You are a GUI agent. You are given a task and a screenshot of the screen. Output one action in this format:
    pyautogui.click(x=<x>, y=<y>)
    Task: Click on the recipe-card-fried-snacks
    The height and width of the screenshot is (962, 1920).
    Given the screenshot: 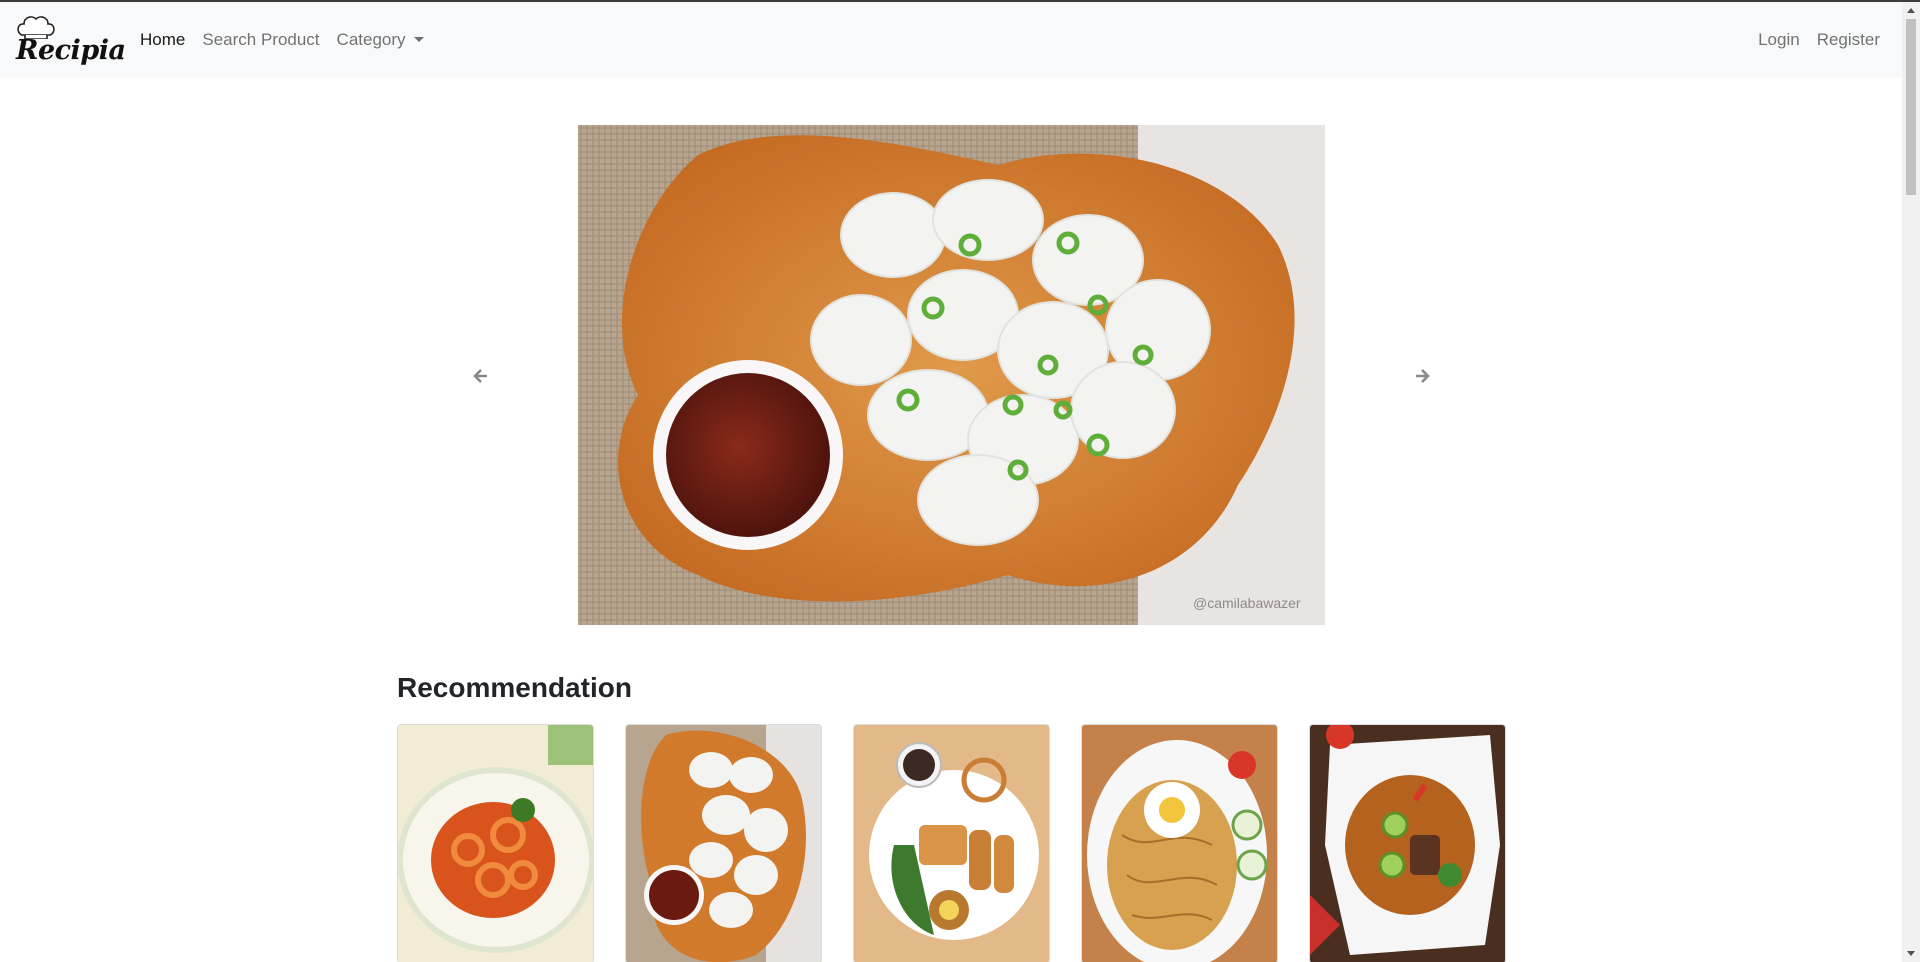 What is the action you would take?
    pyautogui.click(x=951, y=843)
    